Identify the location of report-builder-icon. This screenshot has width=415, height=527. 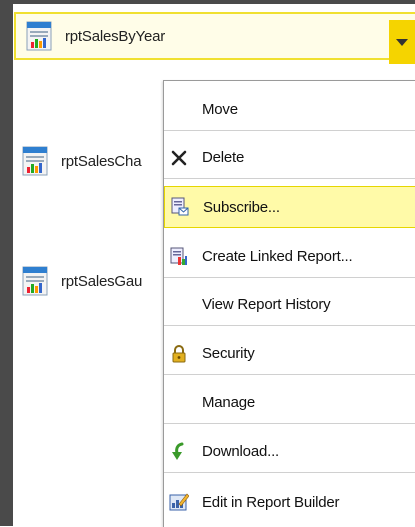
(179, 502).